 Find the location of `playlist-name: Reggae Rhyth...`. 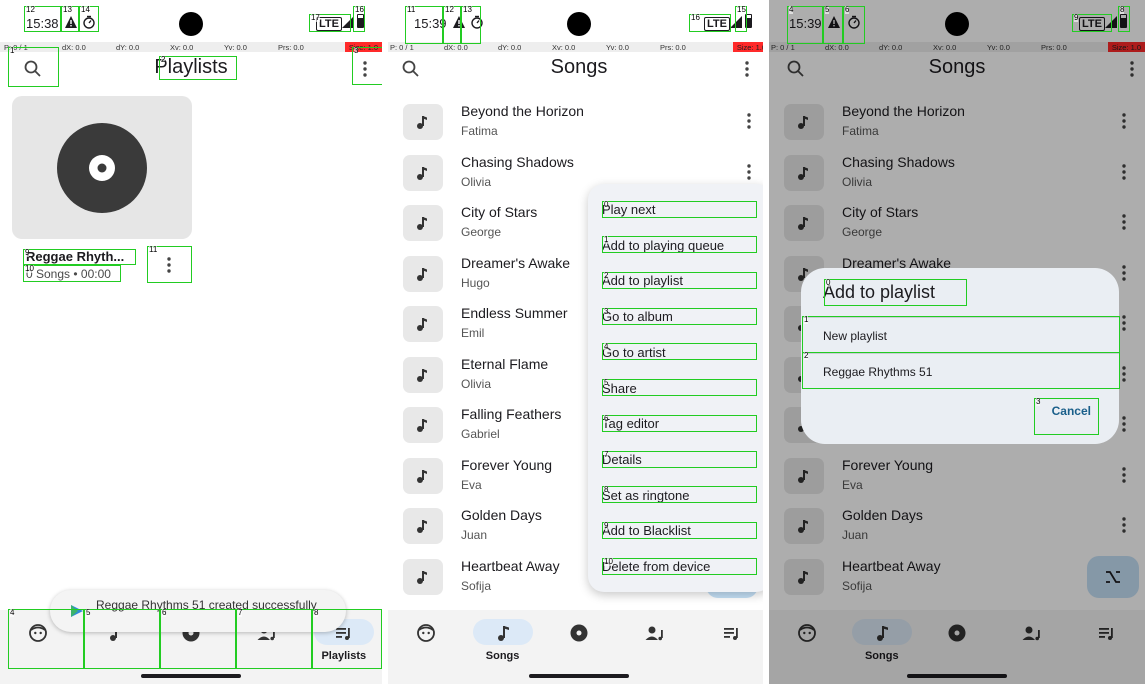

playlist-name: Reggae Rhyth... is located at coordinates (75, 256).